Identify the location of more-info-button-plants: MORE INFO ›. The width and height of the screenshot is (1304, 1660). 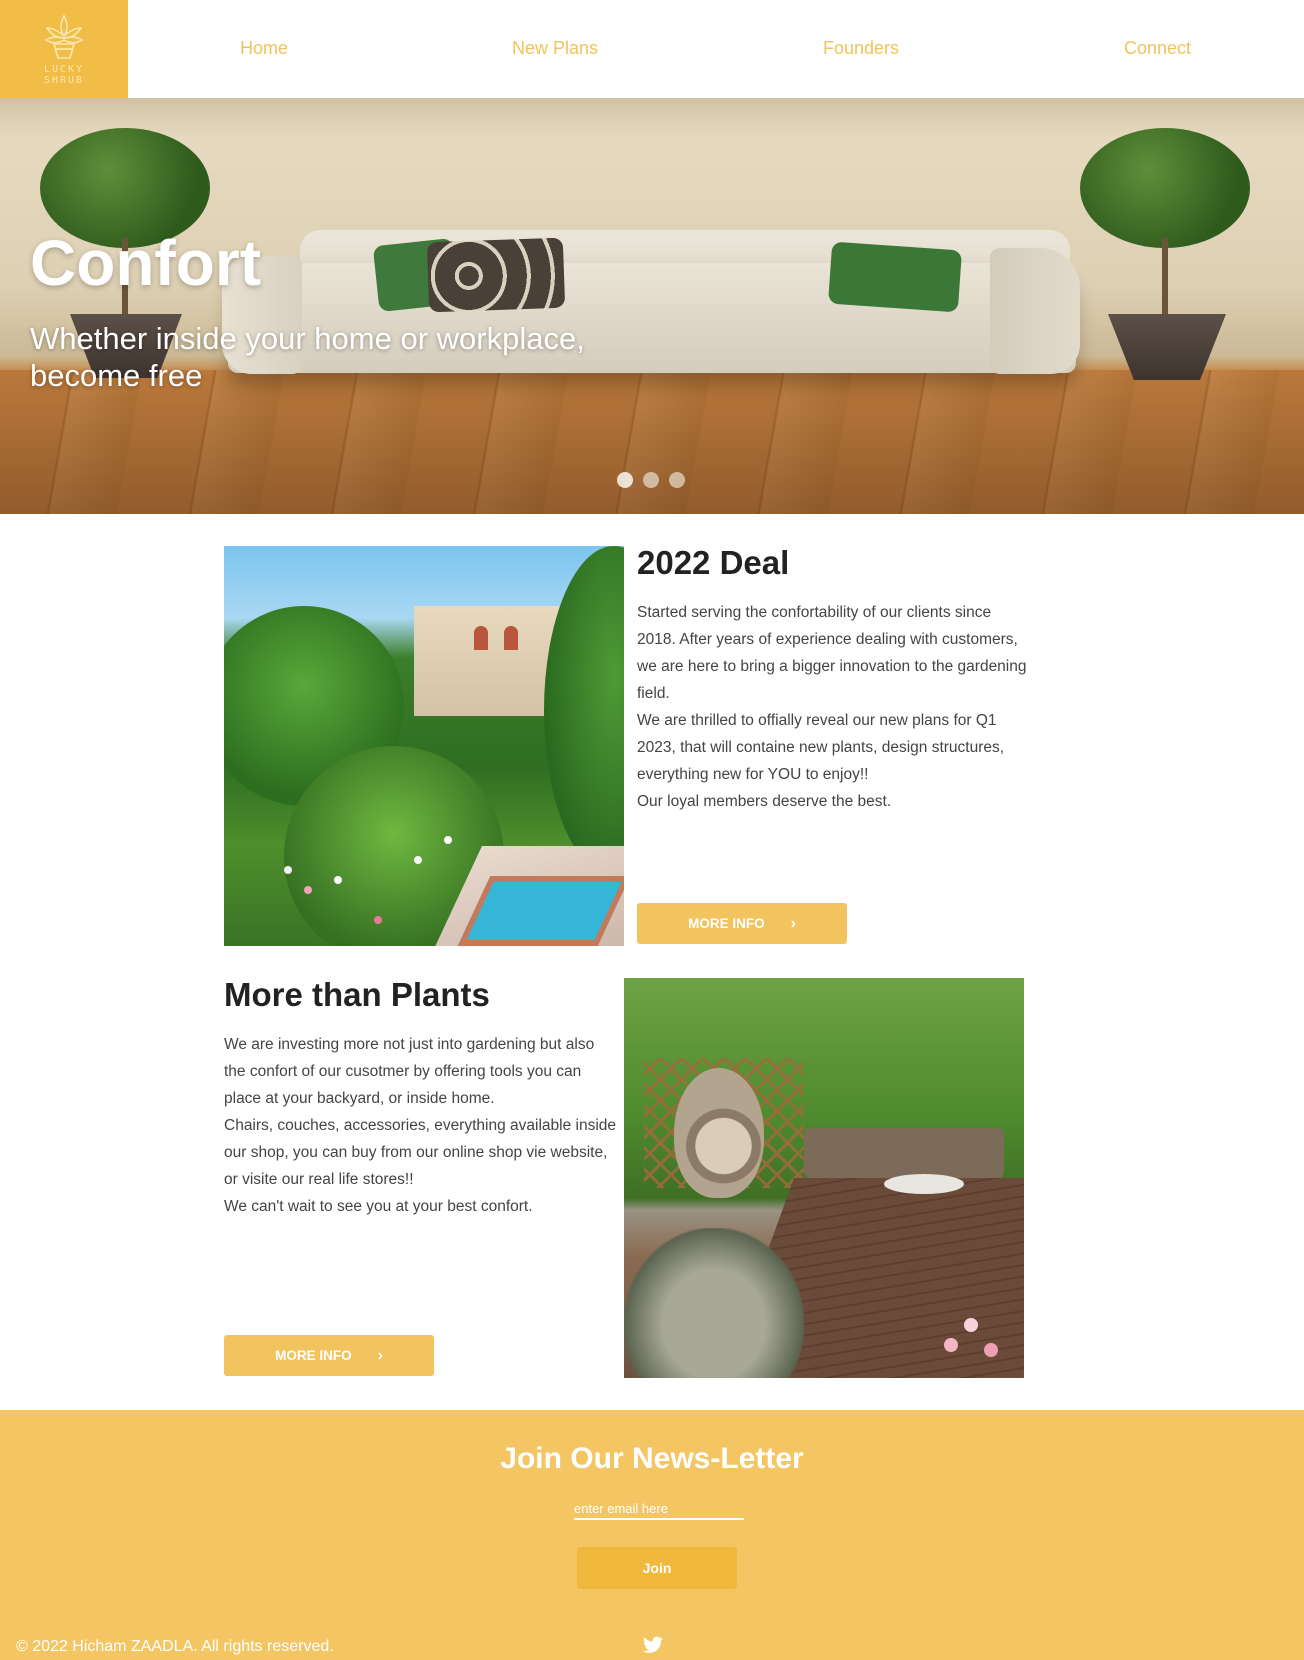
(329, 1355).